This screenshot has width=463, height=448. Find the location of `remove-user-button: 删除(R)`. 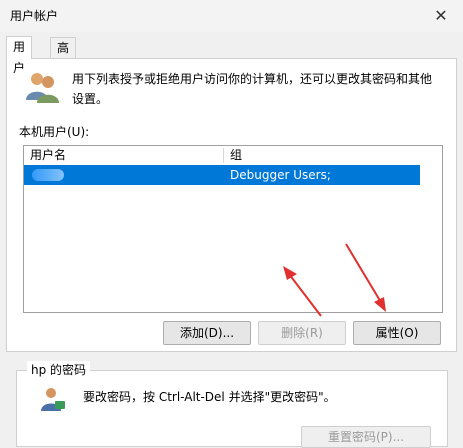

remove-user-button: 删除(R) is located at coordinates (302, 333).